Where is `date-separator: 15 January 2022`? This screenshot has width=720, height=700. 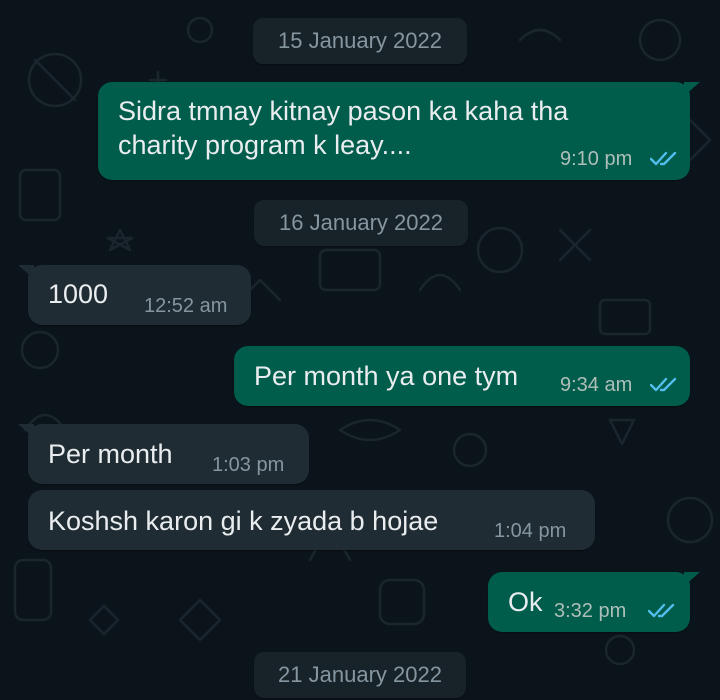
date-separator: 15 January 2022 is located at coordinates (360, 41).